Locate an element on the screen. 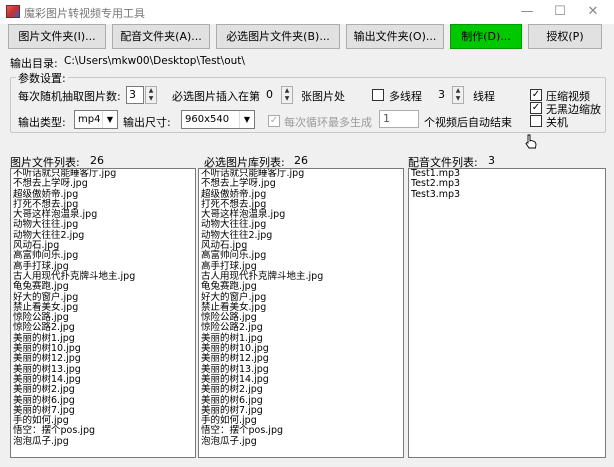 Image resolution: width=614 pixels, height=467 pixels. threads-label: 线程 is located at coordinates (484, 96).